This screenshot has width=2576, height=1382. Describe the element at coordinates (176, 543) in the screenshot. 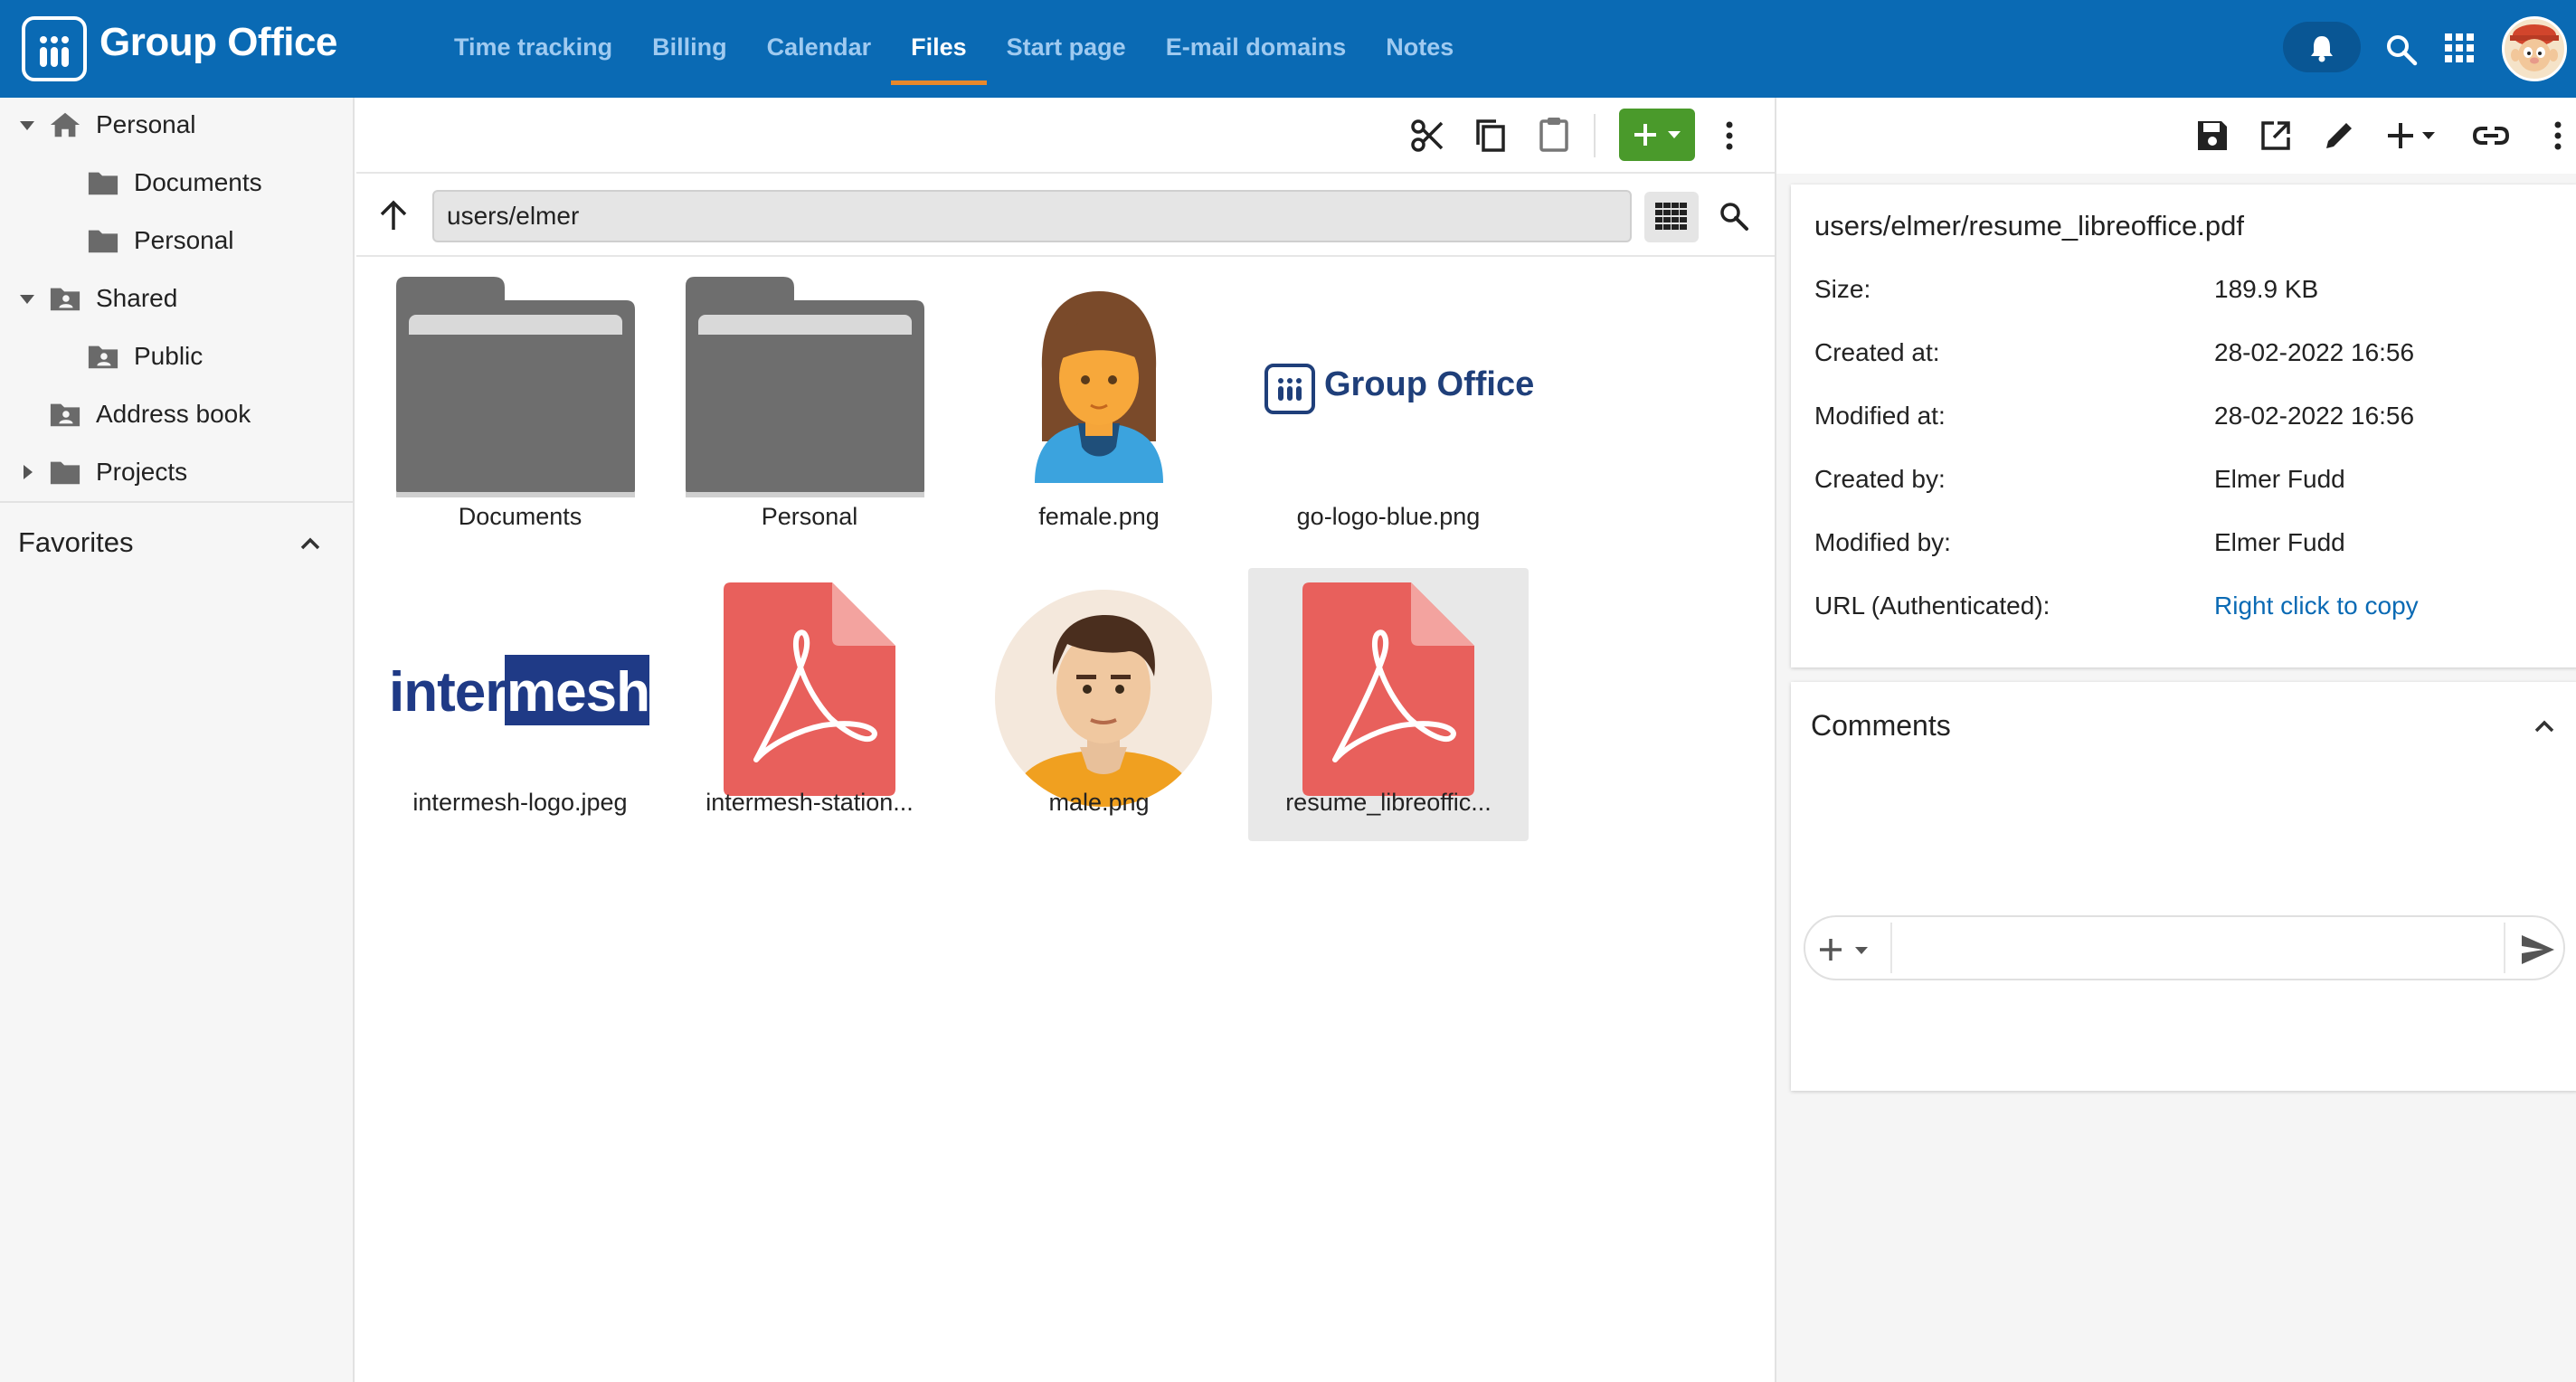

I see `favorites-header: Favorites` at that location.